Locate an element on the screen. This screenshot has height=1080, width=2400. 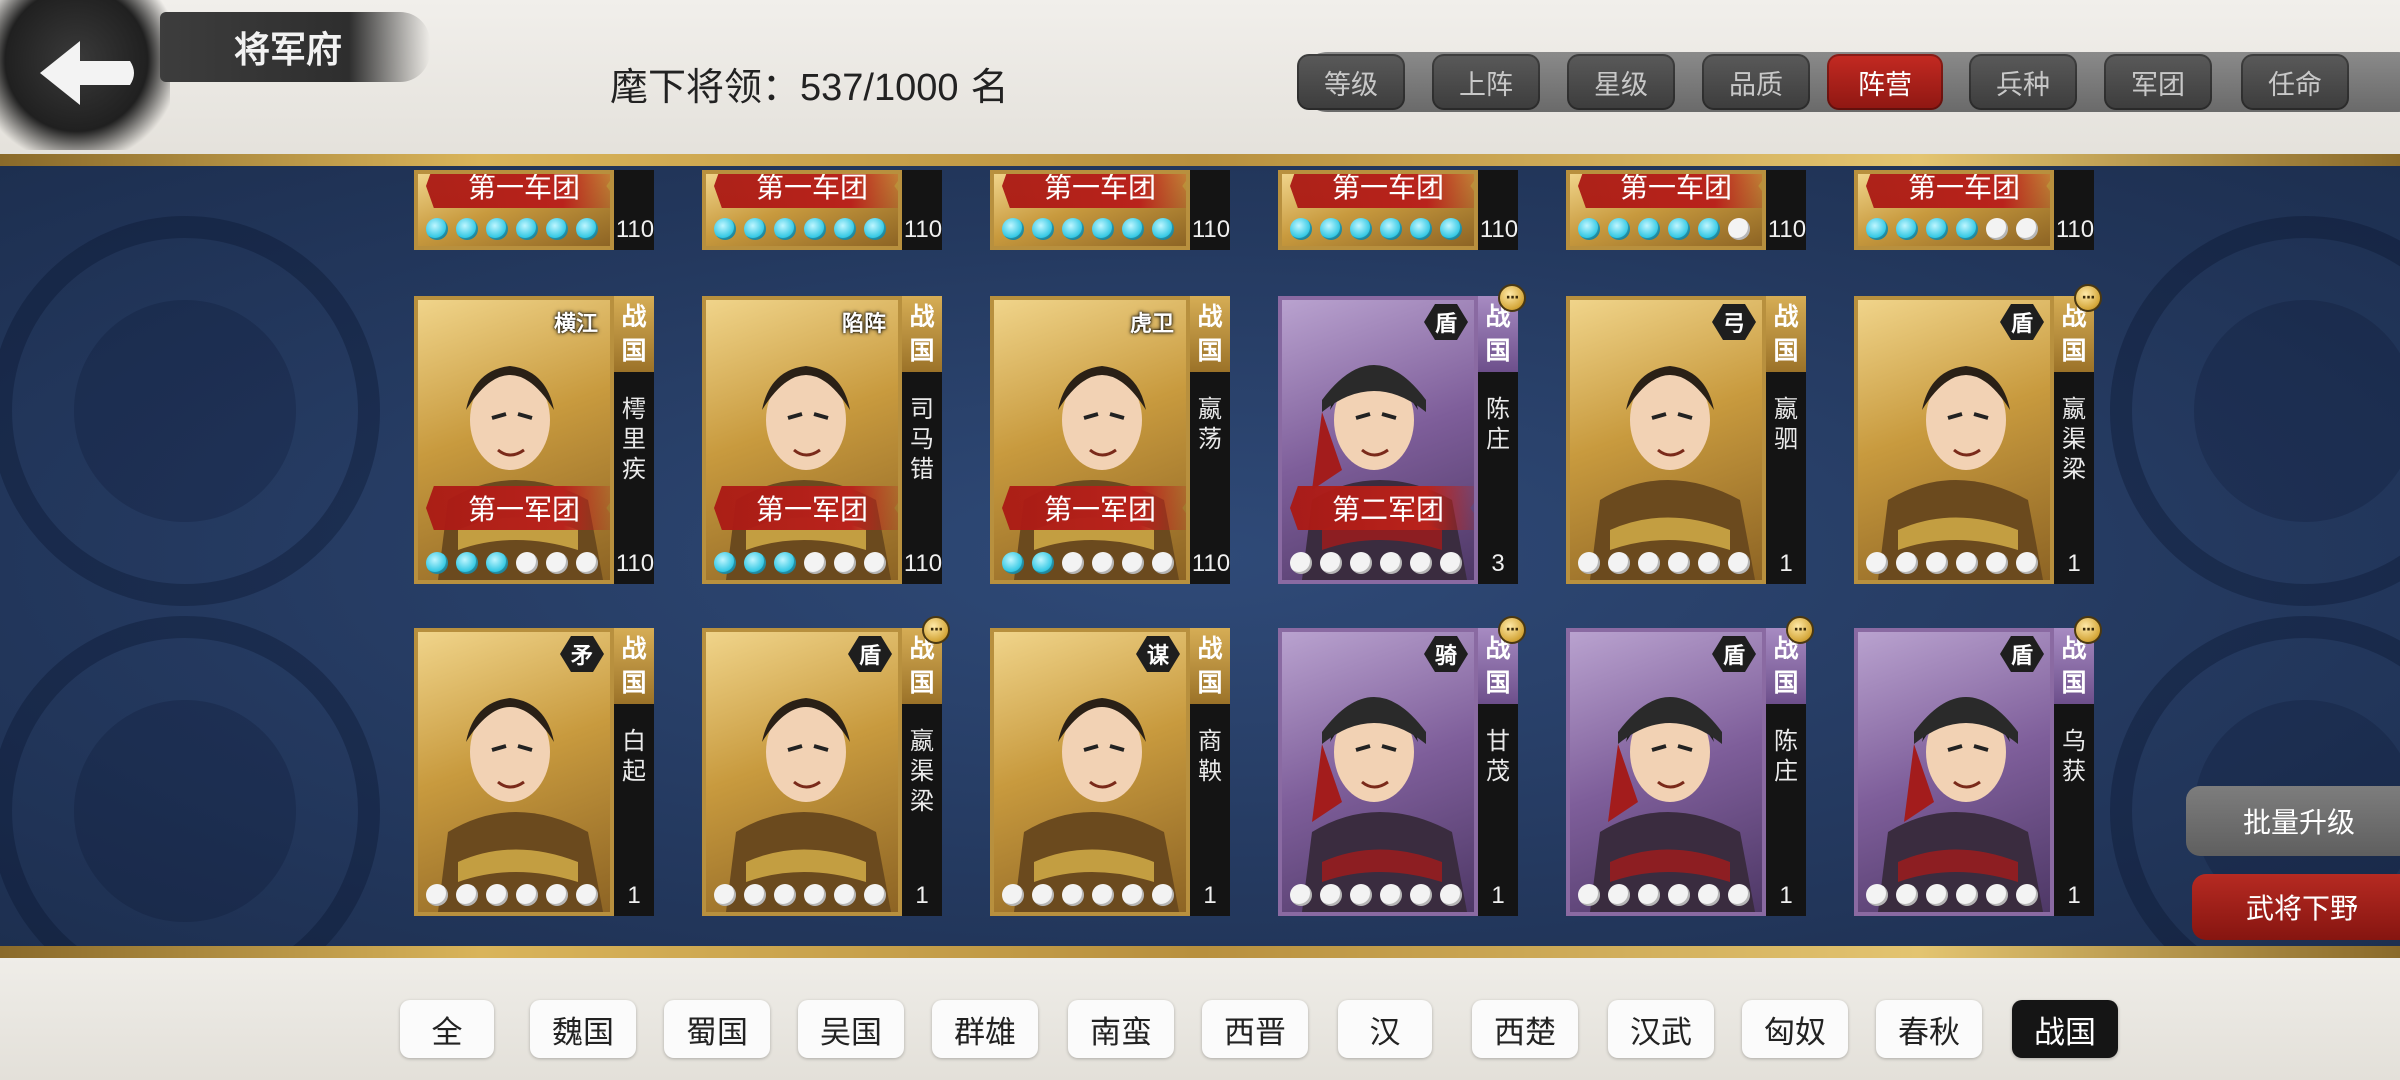
general-card: 盾战国 乌获 1 ··· is located at coordinates (1978, 766).